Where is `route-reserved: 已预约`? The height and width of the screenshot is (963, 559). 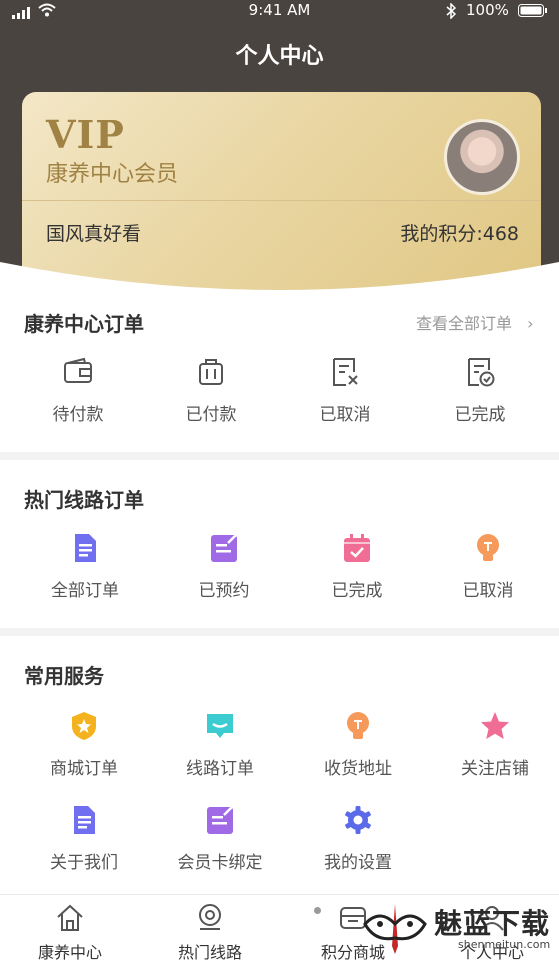 route-reserved: 已预约 is located at coordinates (224, 566).